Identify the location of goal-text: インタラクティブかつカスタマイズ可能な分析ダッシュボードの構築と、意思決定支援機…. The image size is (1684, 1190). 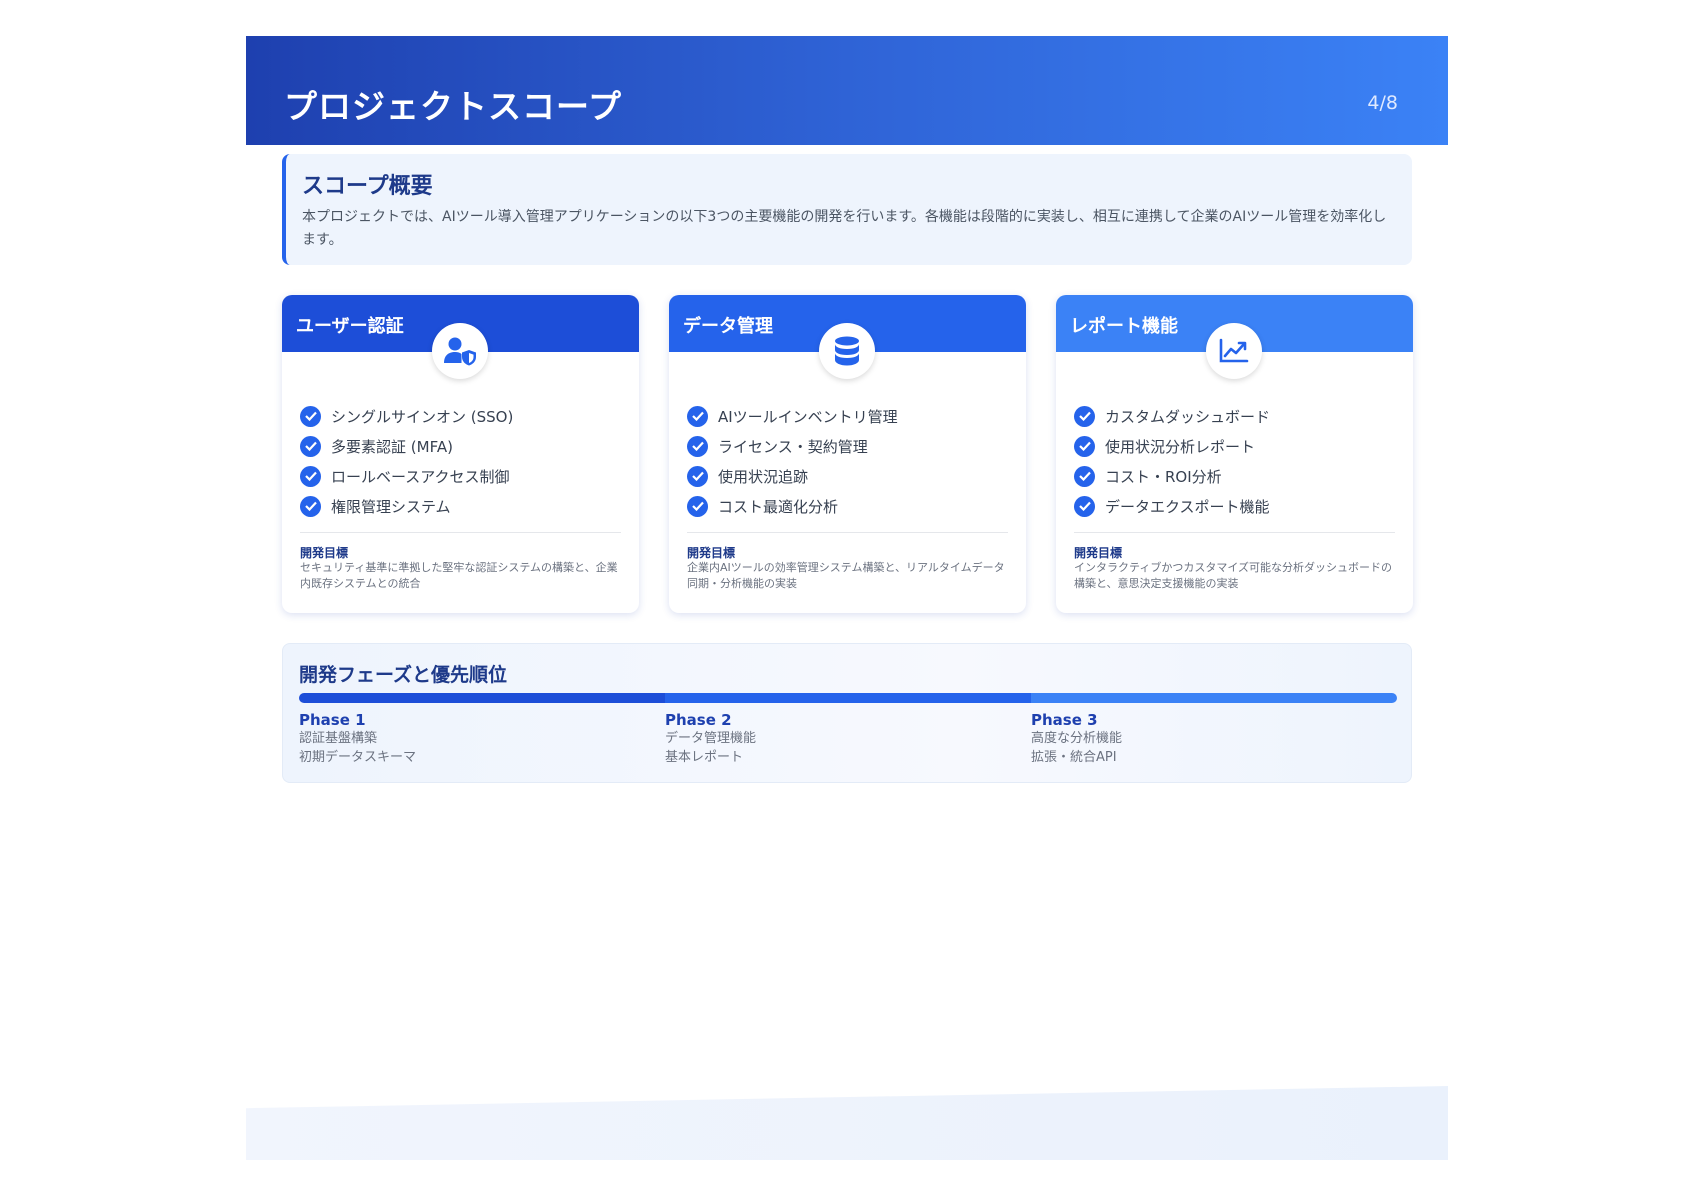
(1233, 575).